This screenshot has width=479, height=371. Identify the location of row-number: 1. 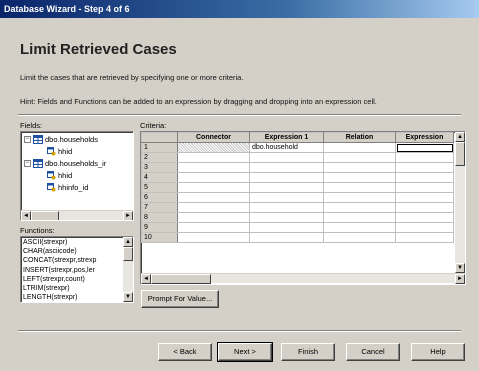
(159, 147).